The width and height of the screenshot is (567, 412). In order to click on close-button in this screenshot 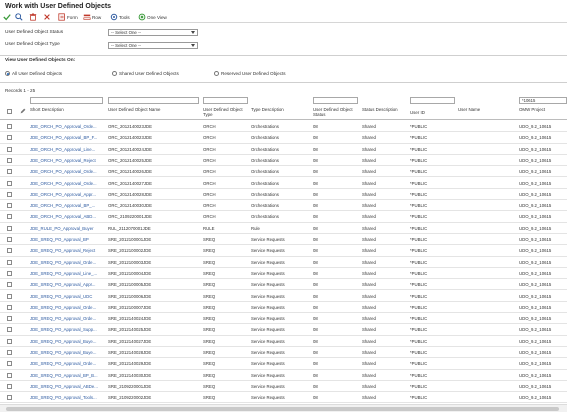, I will do `click(47, 17)`.